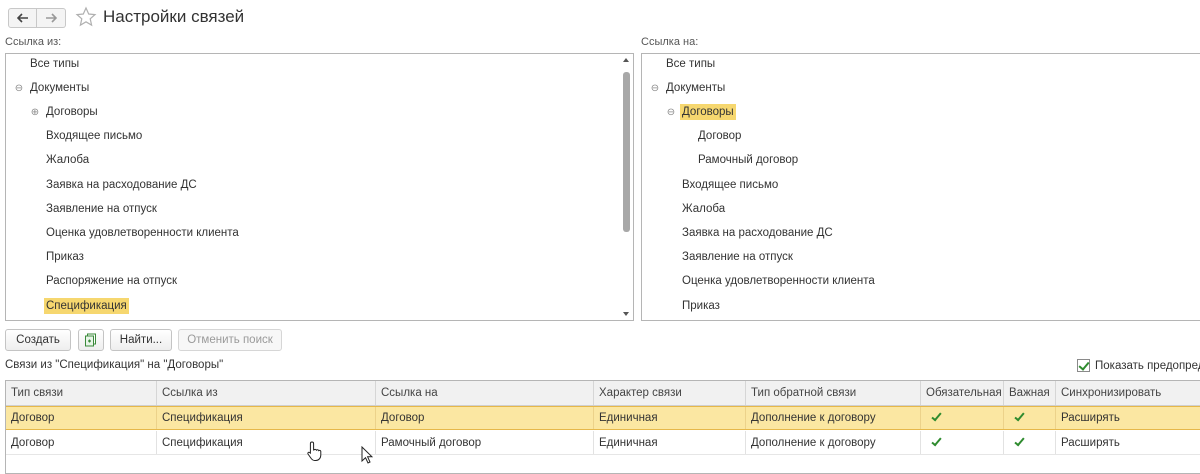 This screenshot has height=474, width=1200. I want to click on tree-item: Рамочный договор, so click(748, 160).